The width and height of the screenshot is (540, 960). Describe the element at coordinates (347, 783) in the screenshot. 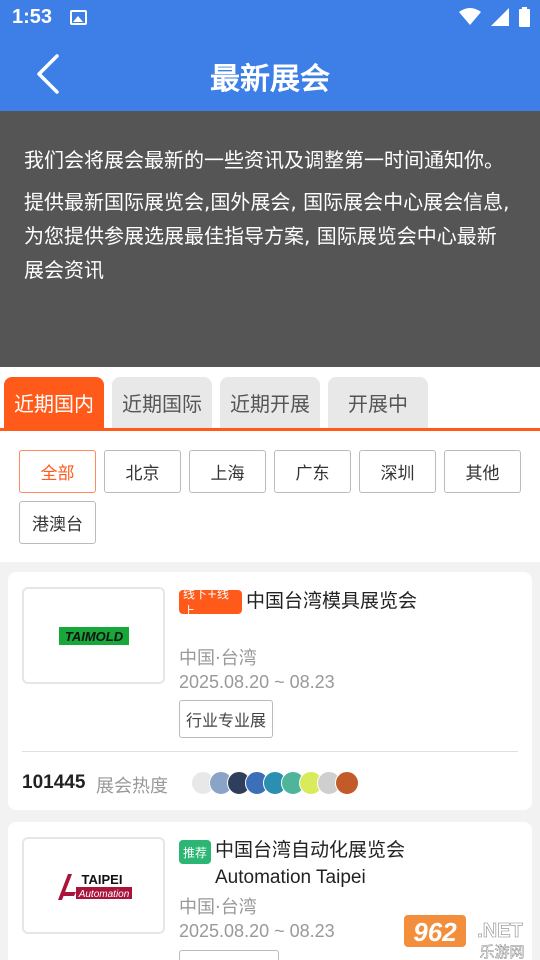

I see `avatar` at that location.